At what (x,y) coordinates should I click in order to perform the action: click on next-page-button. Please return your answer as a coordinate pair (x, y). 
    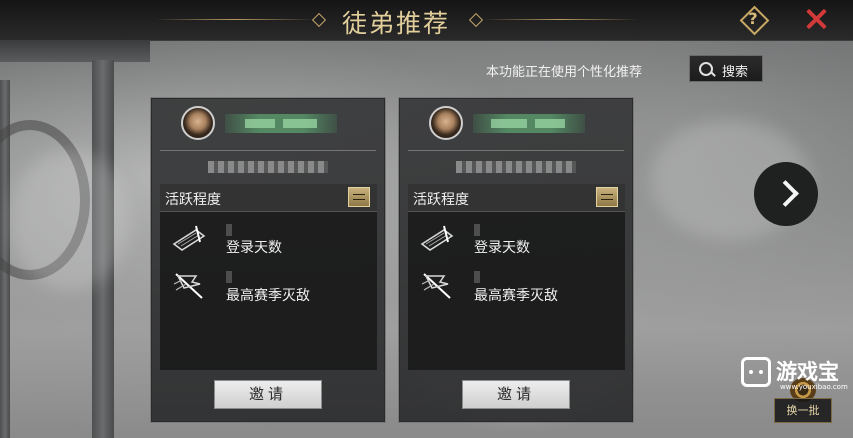
    Looking at the image, I should click on (786, 194).